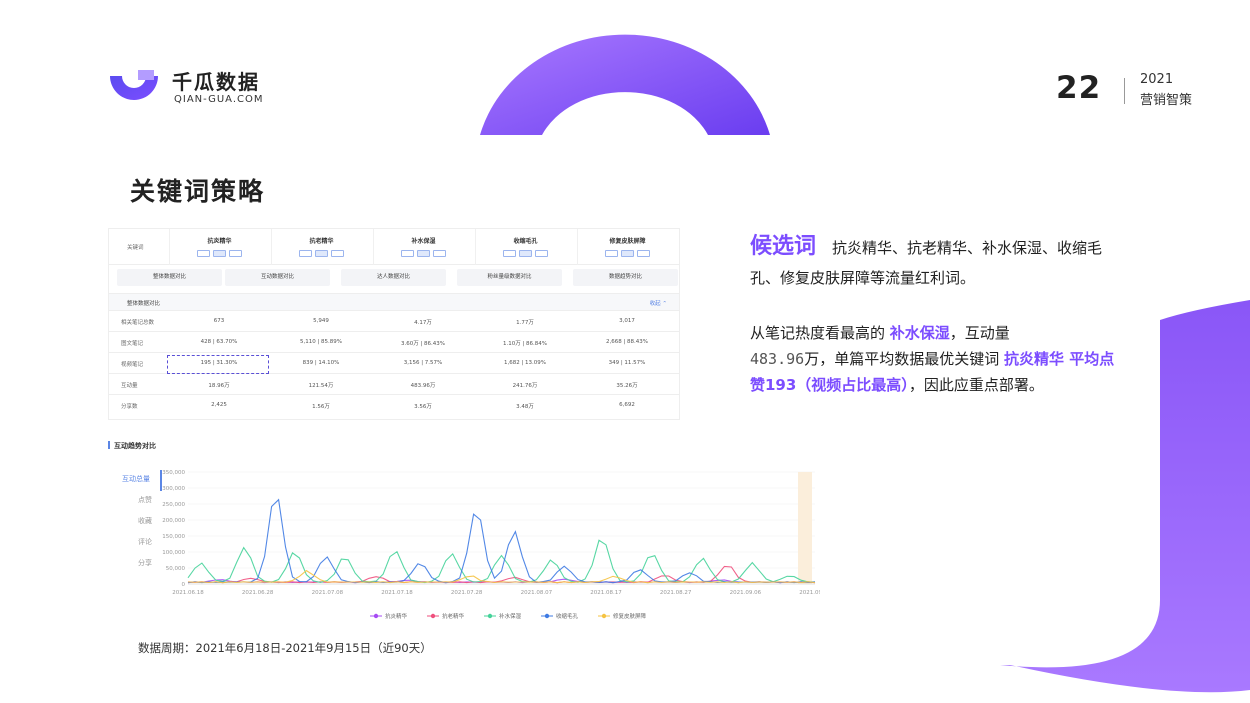 The image size is (1250, 703). I want to click on table-cell: 3.60万 | 86.43%, so click(423, 344).